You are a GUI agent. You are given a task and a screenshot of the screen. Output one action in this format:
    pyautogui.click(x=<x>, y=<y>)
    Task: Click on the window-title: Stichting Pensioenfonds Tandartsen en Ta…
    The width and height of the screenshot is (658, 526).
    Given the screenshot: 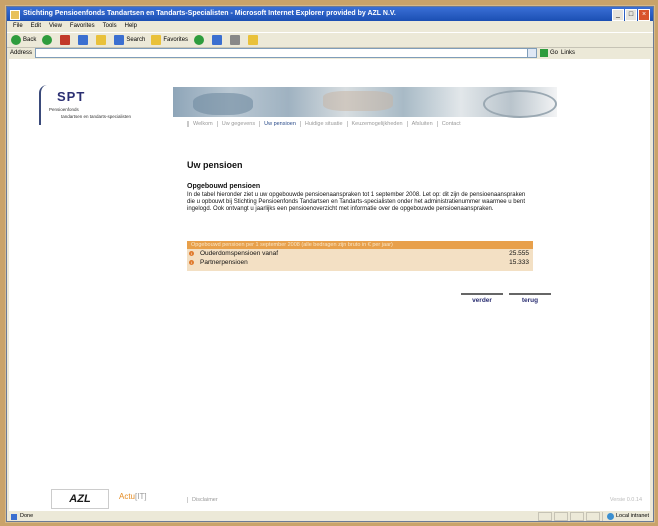 What is the action you would take?
    pyautogui.click(x=209, y=13)
    